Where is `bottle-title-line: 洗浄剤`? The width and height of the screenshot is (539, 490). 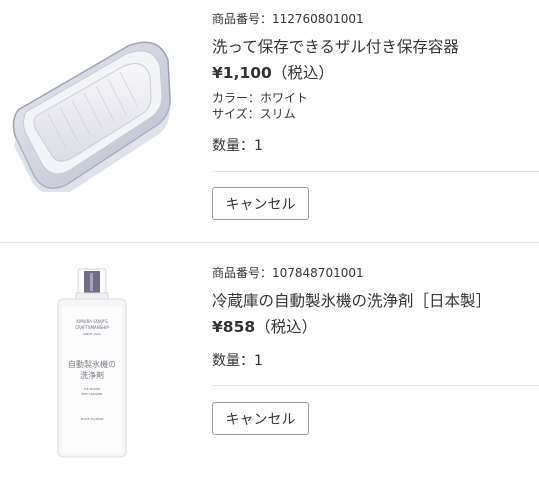
bottle-title-line: 洗浄剤 is located at coordinates (92, 375).